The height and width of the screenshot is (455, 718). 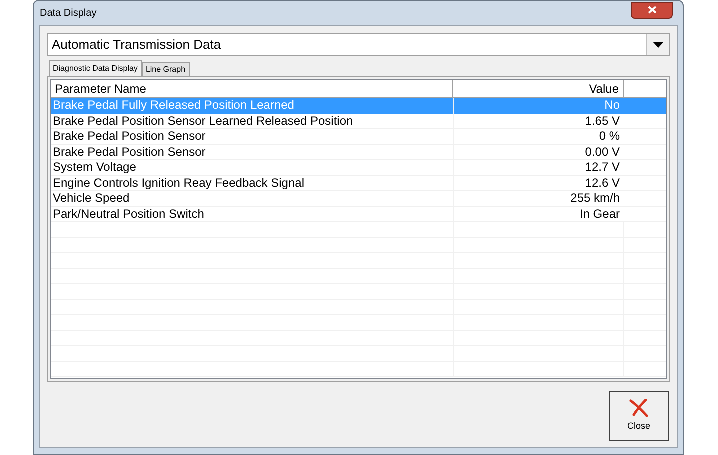 What do you see at coordinates (358, 168) in the screenshot?
I see `table-row: System Voltage 12.7 V` at bounding box center [358, 168].